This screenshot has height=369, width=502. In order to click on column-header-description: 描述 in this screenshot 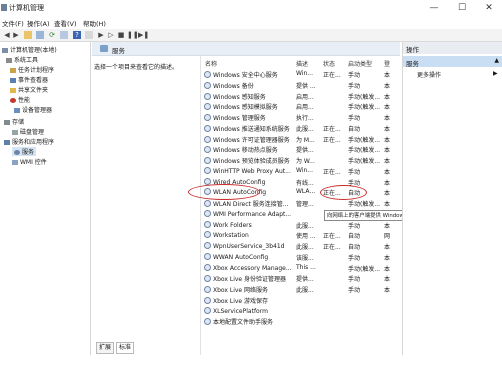, I will do `click(302, 63)`.